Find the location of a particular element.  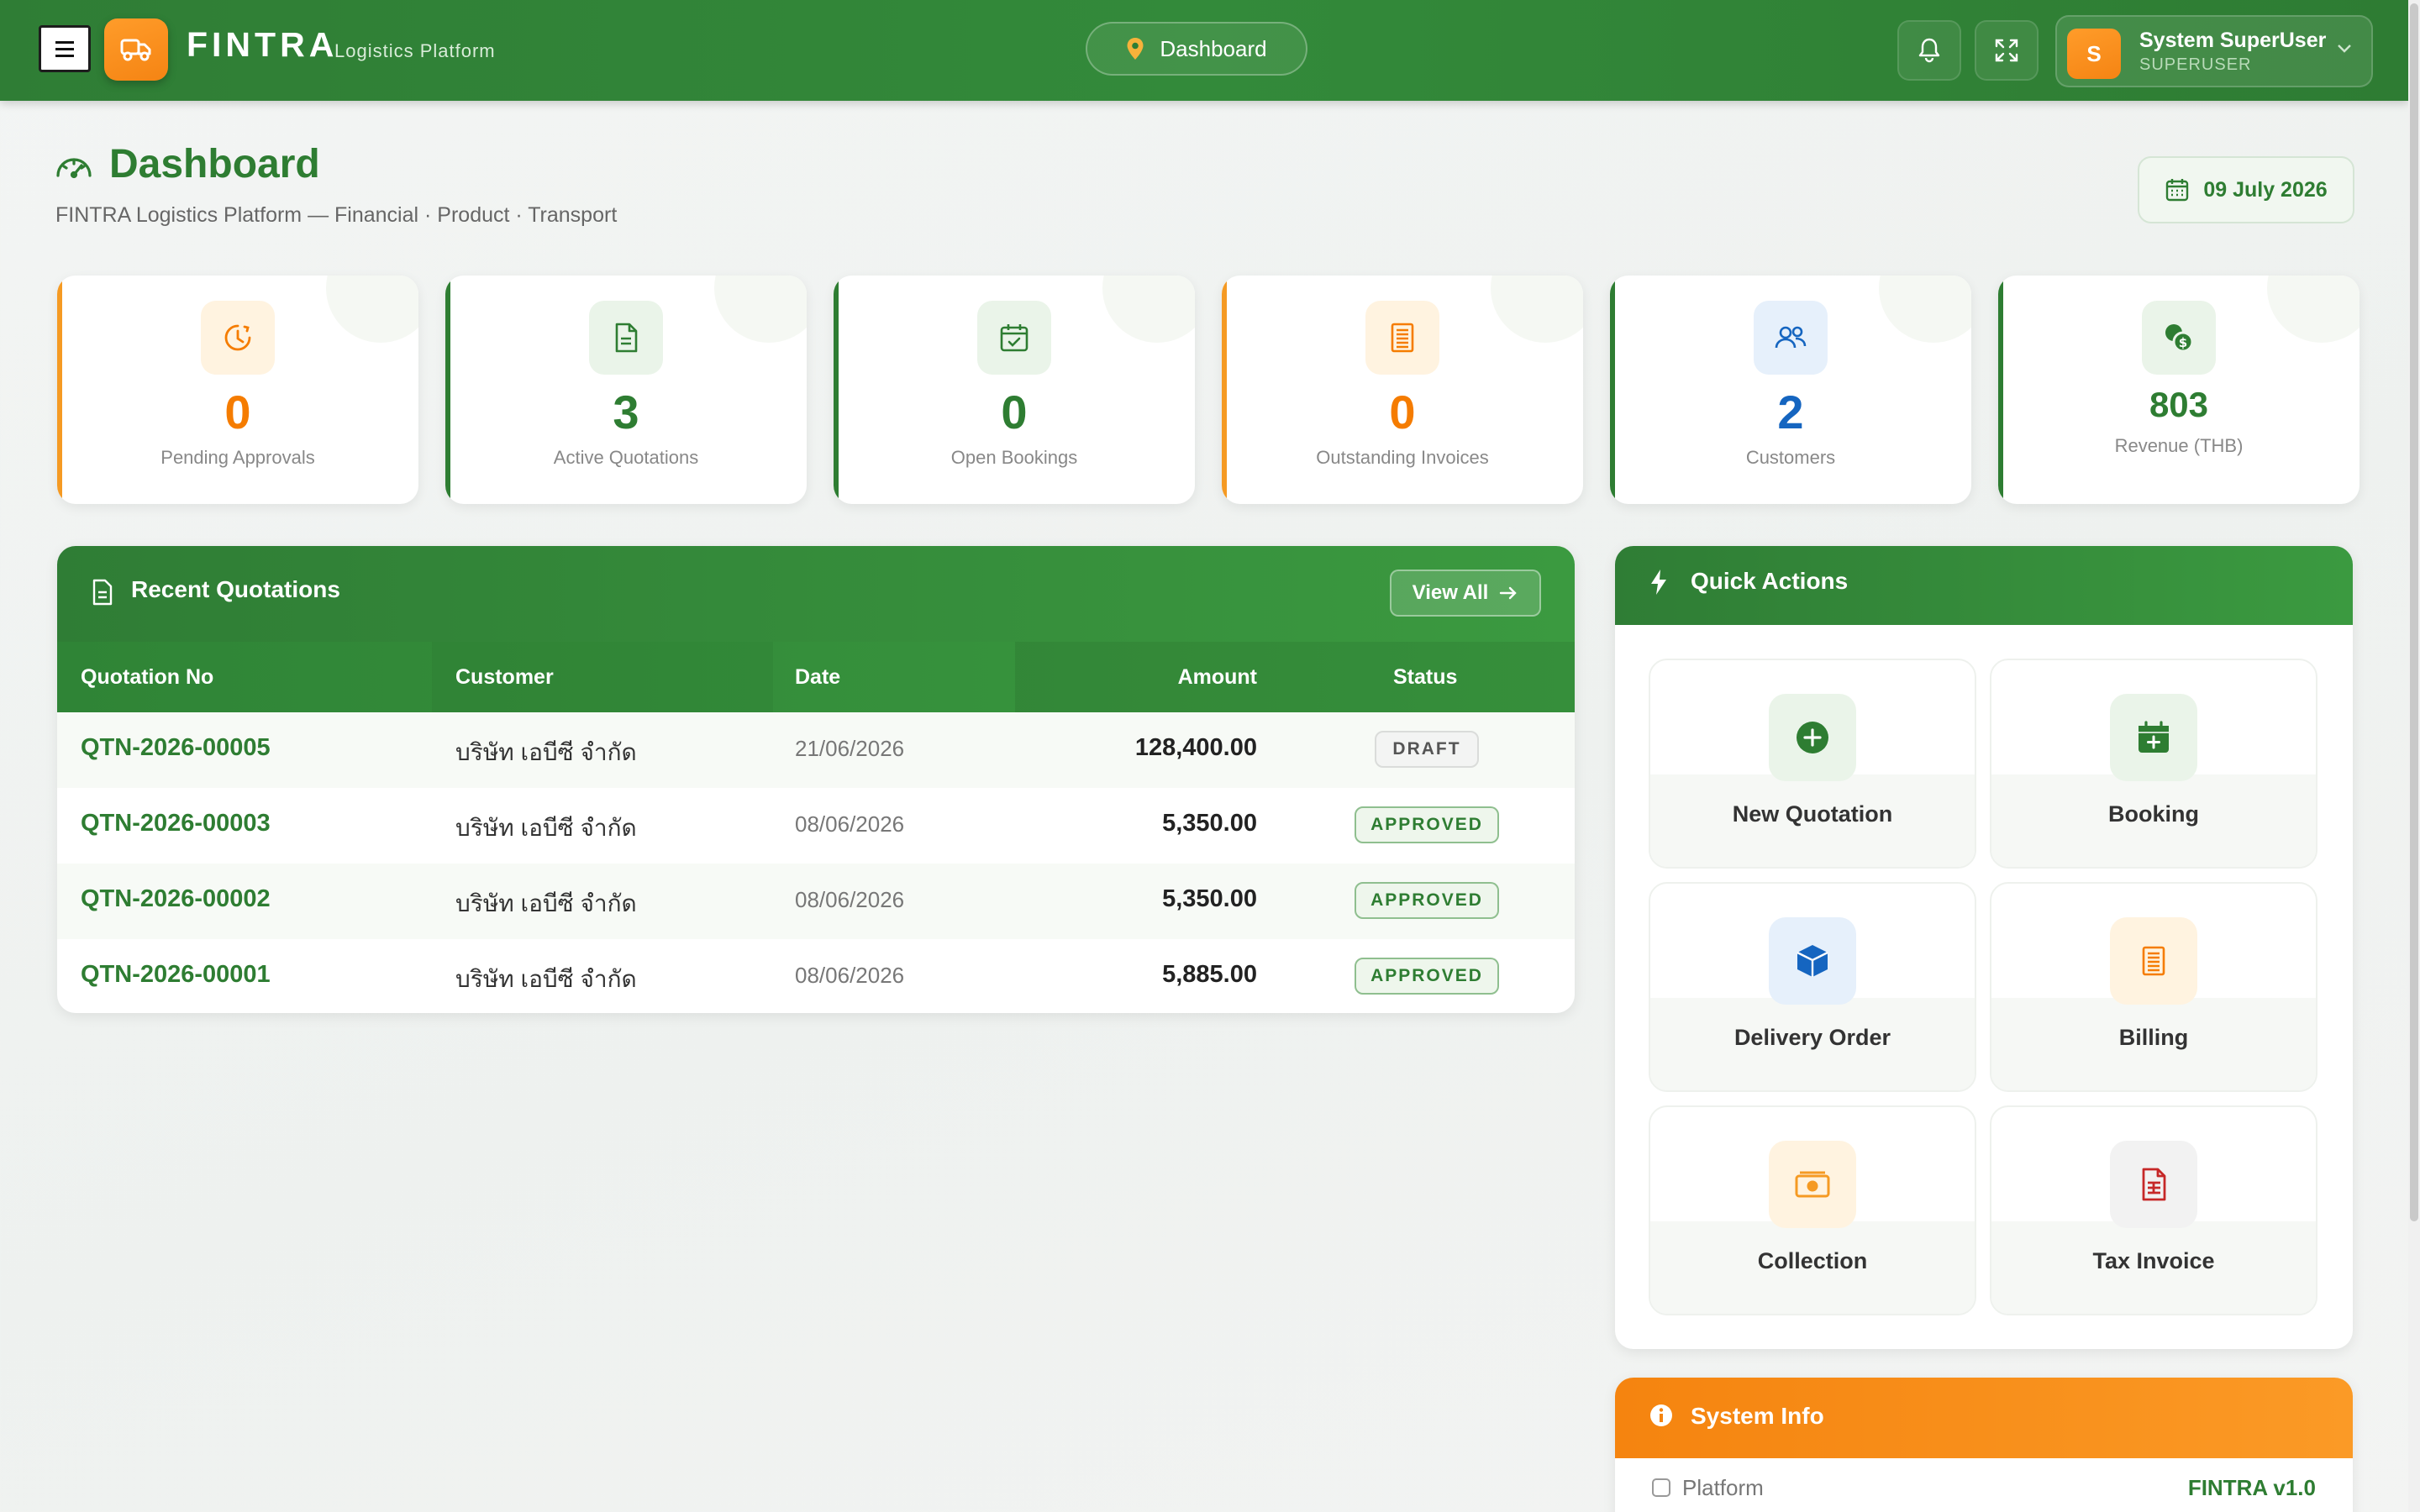

date-display: 09 July 2026 is located at coordinates (2246, 189).